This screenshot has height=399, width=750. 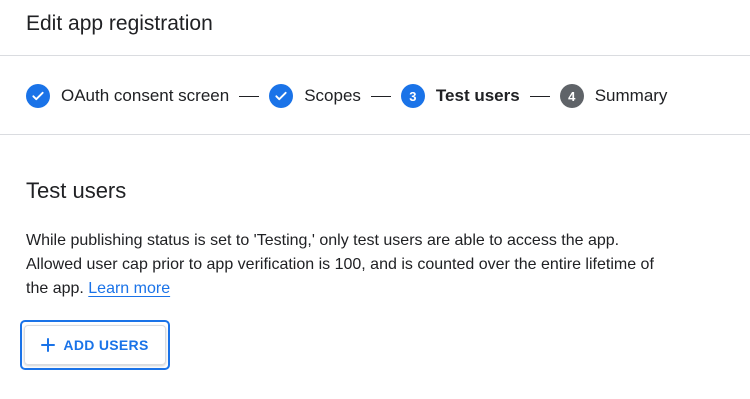 I want to click on step-2-check-icon, so click(x=281, y=96).